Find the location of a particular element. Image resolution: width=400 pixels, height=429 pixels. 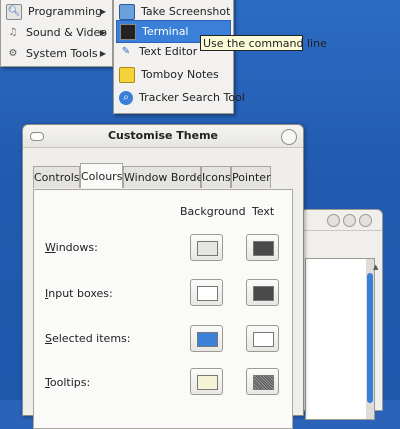

tracker-search-icon: ⌕ is located at coordinates (126, 97).